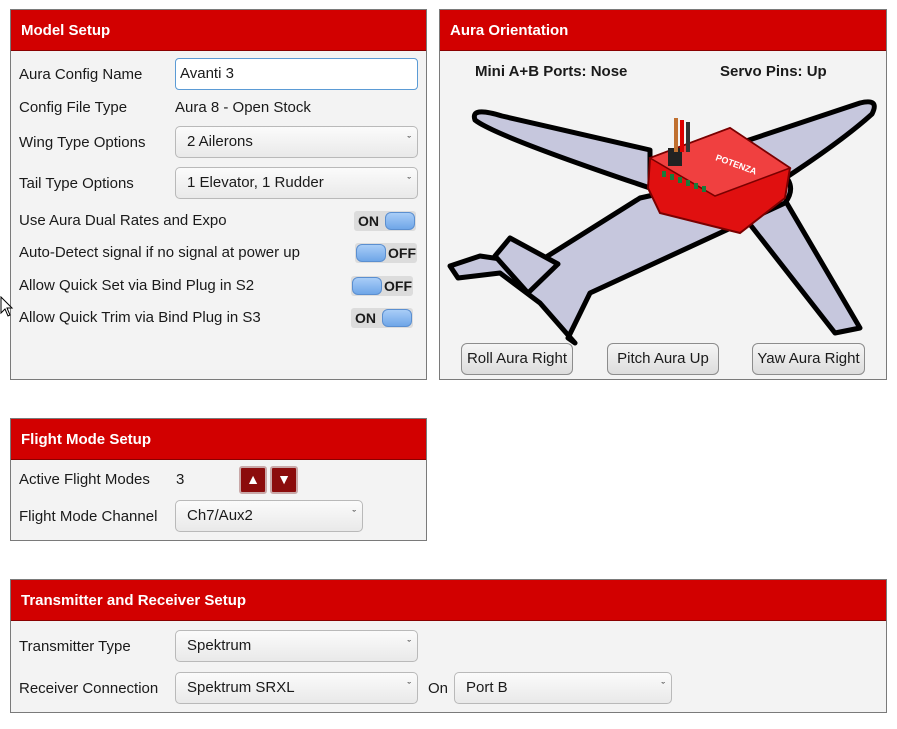 The image size is (897, 729). Describe the element at coordinates (241, 687) in the screenshot. I see `receiver-connection-value: Spektrum SRXL` at that location.